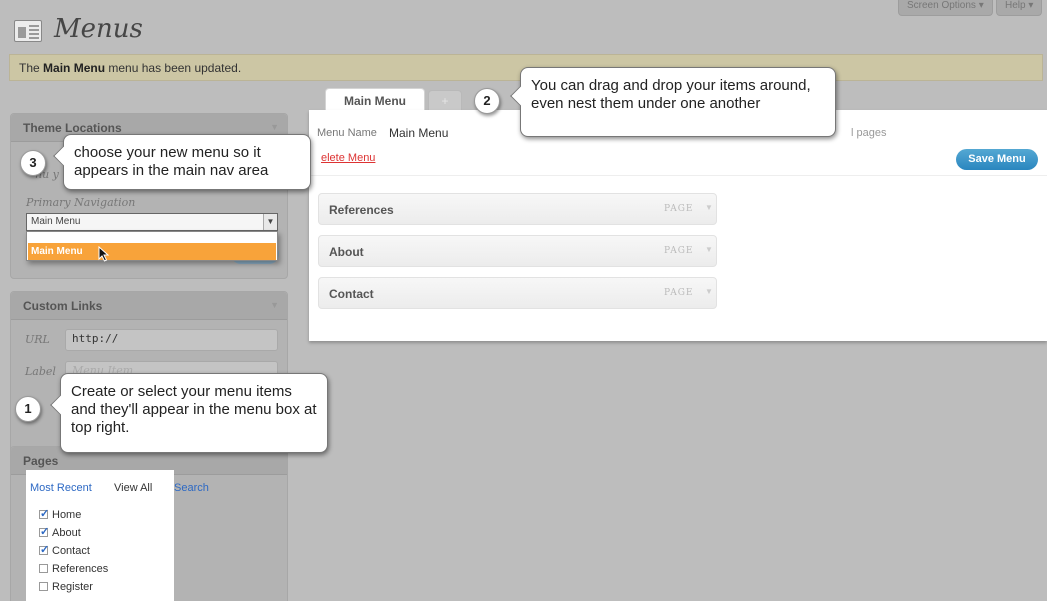 The height and width of the screenshot is (601, 1047). I want to click on add-menu-tab: +, so click(445, 100).